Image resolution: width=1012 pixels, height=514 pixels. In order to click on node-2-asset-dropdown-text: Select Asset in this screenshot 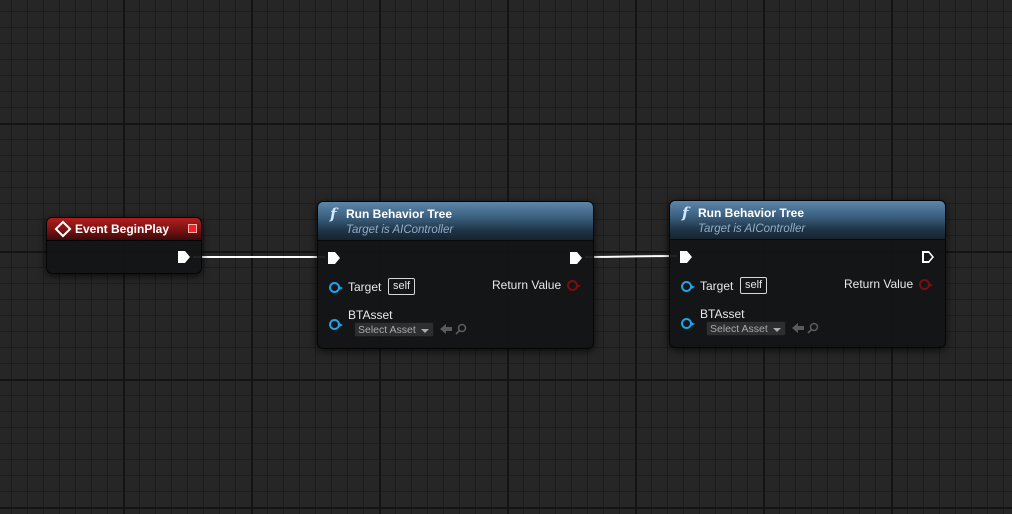, I will do `click(739, 329)`.